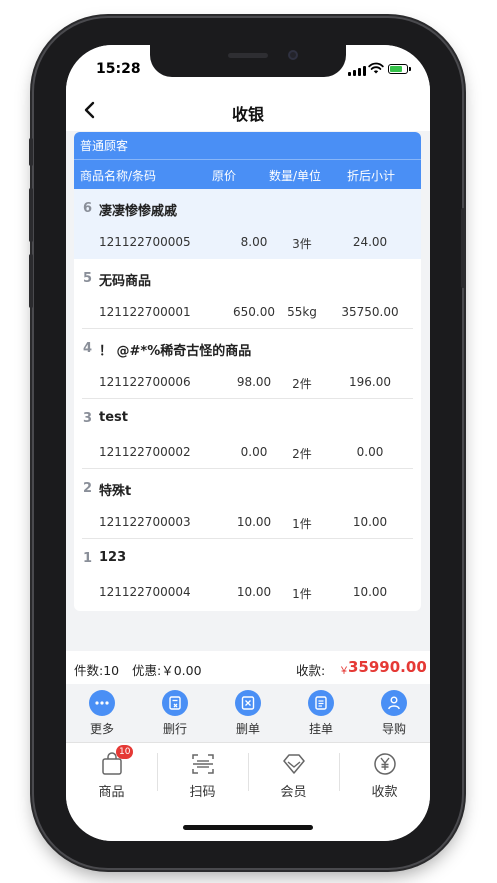 This screenshot has height=883, width=497. What do you see at coordinates (371, 176) in the screenshot?
I see `col-subtotal: 折后小计` at bounding box center [371, 176].